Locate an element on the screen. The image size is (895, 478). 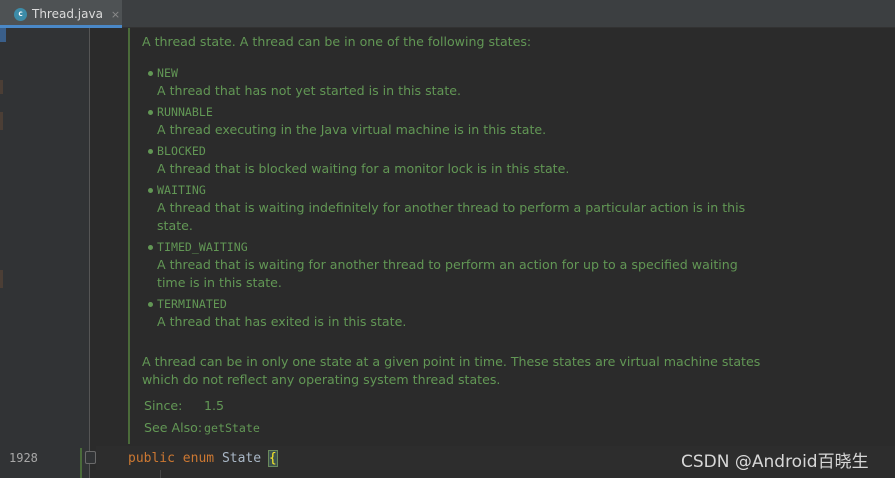
keyword-public: public is located at coordinates (151, 458).